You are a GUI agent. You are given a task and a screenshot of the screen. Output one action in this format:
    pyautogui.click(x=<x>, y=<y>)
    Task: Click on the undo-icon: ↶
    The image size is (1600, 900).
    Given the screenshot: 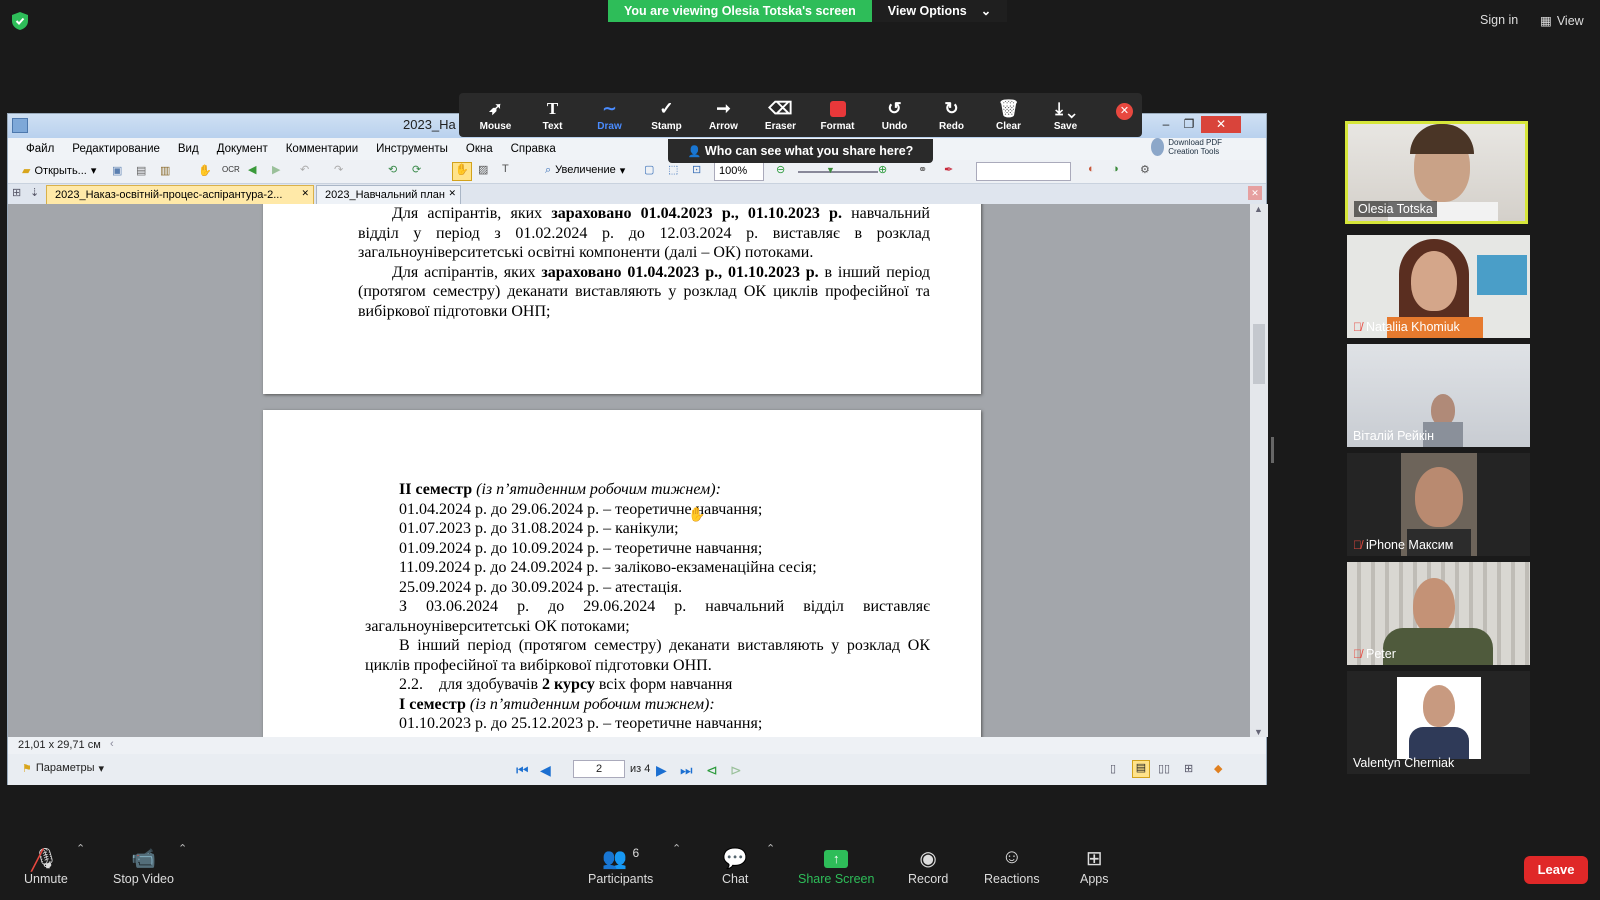 What is the action you would take?
    pyautogui.click(x=304, y=169)
    